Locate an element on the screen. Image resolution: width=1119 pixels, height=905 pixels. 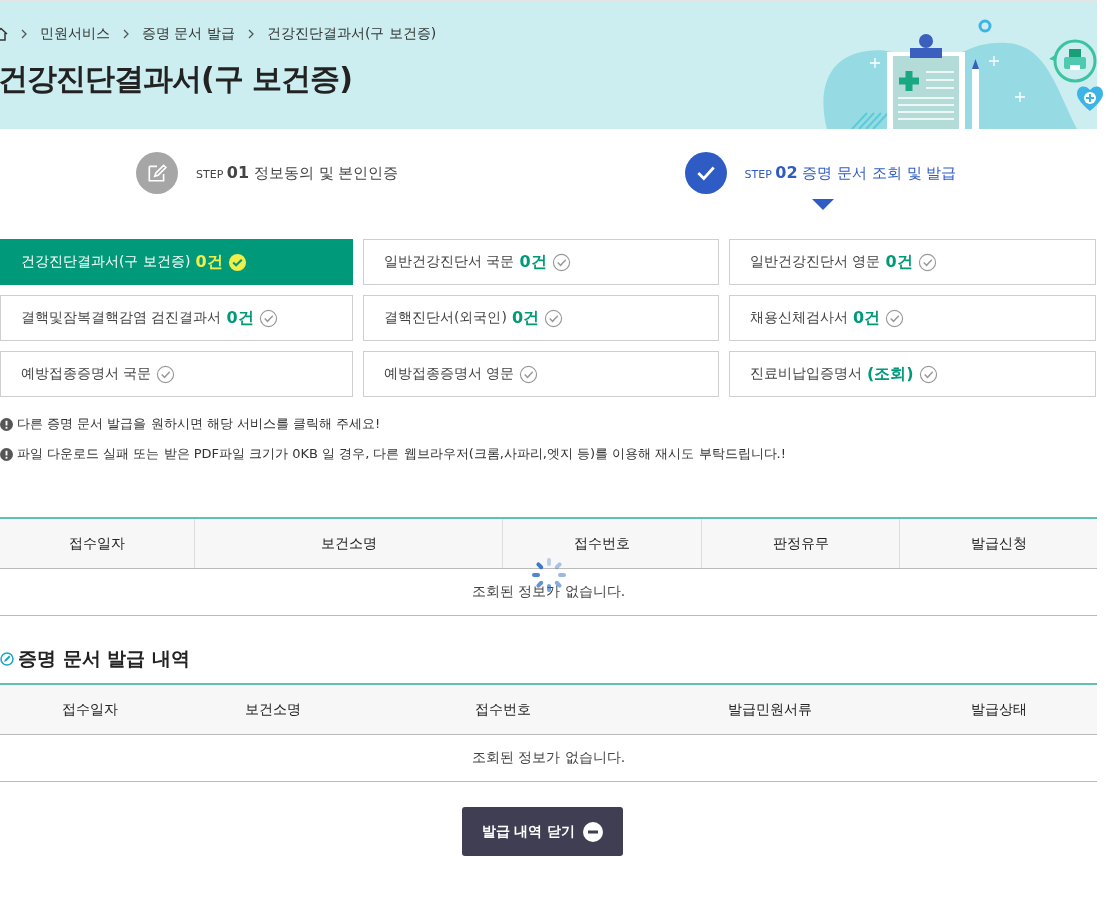
document-tile: 결핵진단서(외국인) 0건 is located at coordinates (541, 318).